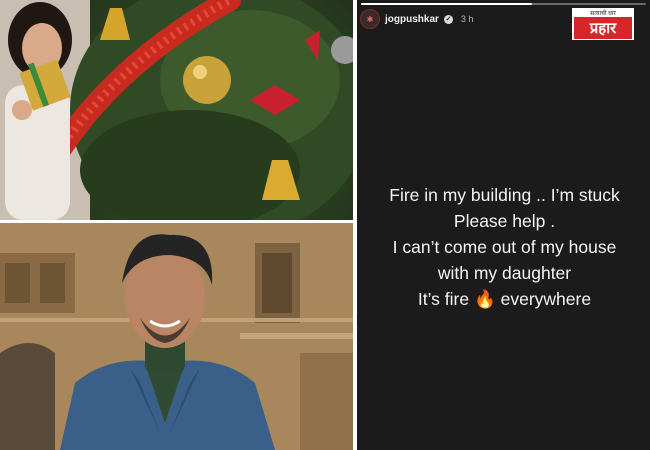  Describe the element at coordinates (603, 14) in the screenshot. I see `logo-tagline: सत्याची धार` at that location.